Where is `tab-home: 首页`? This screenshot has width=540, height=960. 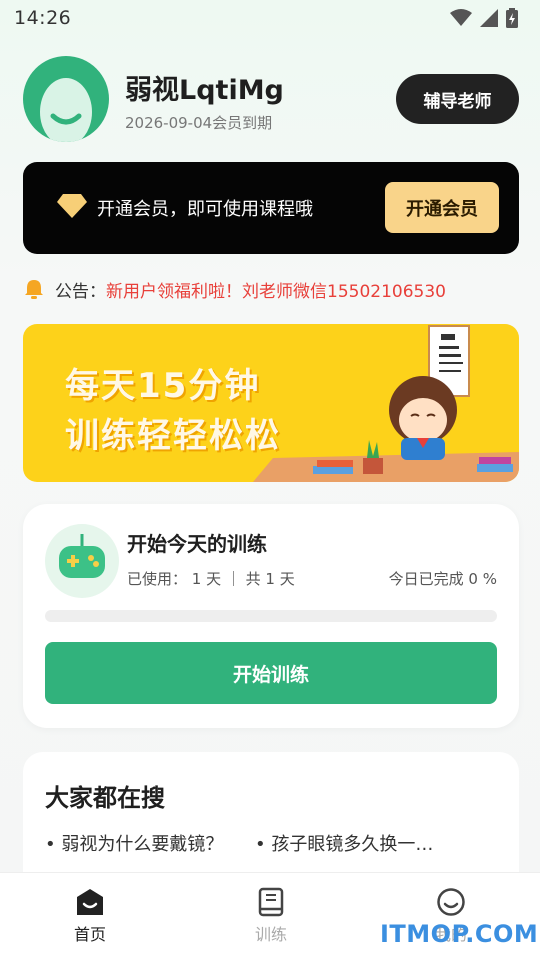
tab-home: 首页 is located at coordinates (90, 916).